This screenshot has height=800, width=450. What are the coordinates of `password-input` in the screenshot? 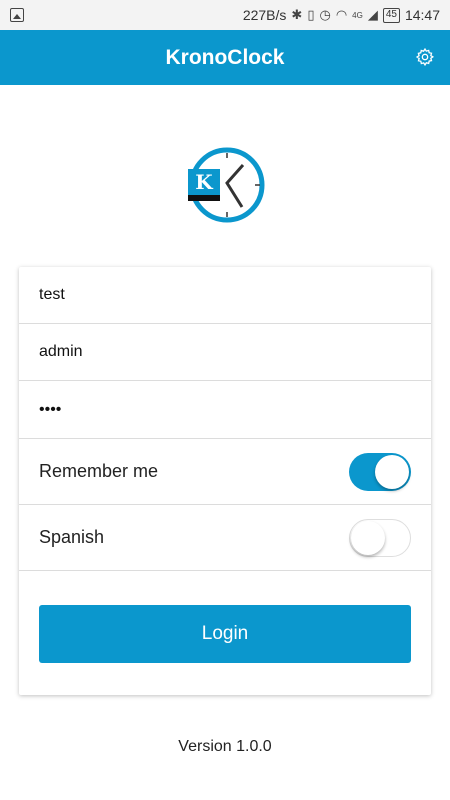 It's located at (219, 409).